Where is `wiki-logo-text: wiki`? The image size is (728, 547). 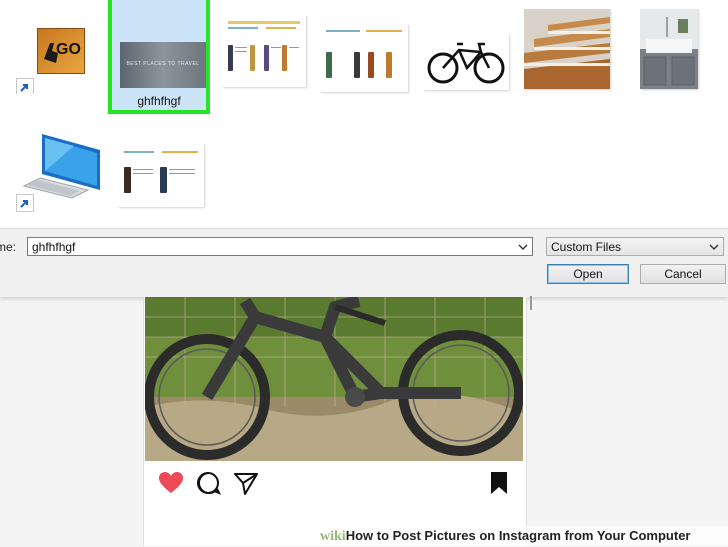 wiki-logo-text: wiki is located at coordinates (333, 536).